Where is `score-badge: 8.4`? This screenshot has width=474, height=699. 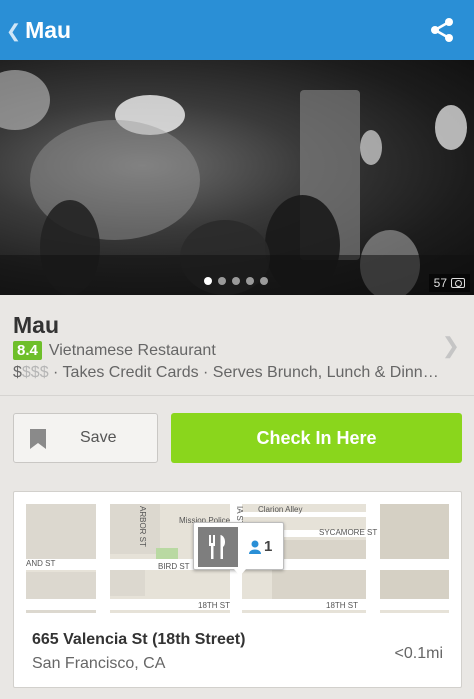
score-badge: 8.4 is located at coordinates (27, 350).